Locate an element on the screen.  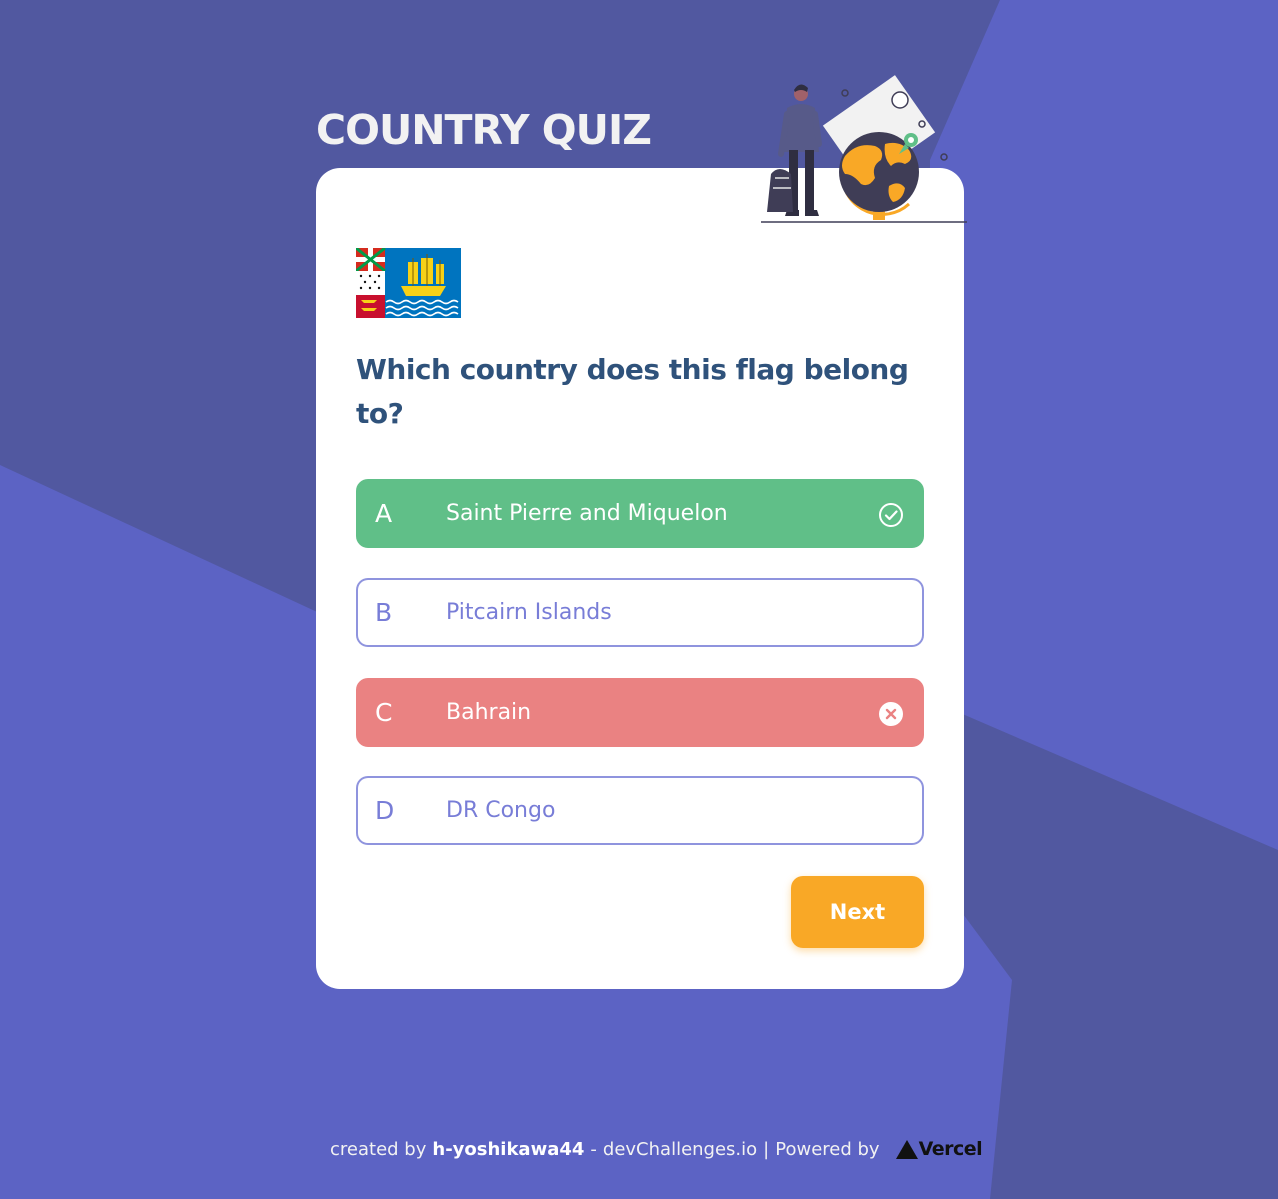
close-circle-icon is located at coordinates (891, 714).